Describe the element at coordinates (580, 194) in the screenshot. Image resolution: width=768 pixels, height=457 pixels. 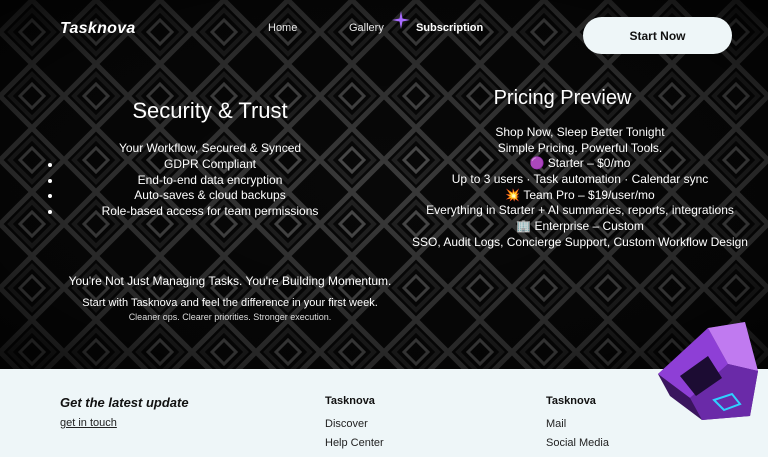
I see `pricing-line: 💥 Team Pro – $19/user/mo` at that location.